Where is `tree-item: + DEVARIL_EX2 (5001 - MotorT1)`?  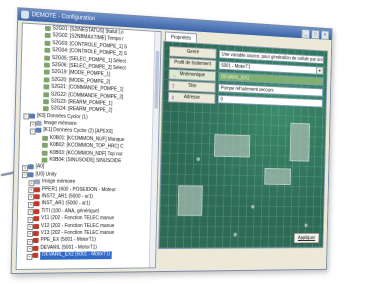
tree-item: + DEVARIL_EX2 (5001 - MotorT1) is located at coordinates (86, 255).